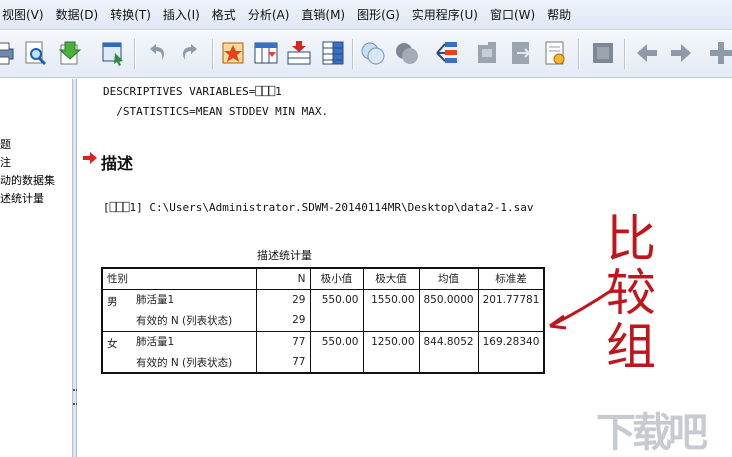 This screenshot has width=732, height=457. I want to click on table-row: 有效的 N (列表状态) 77, so click(323, 362).